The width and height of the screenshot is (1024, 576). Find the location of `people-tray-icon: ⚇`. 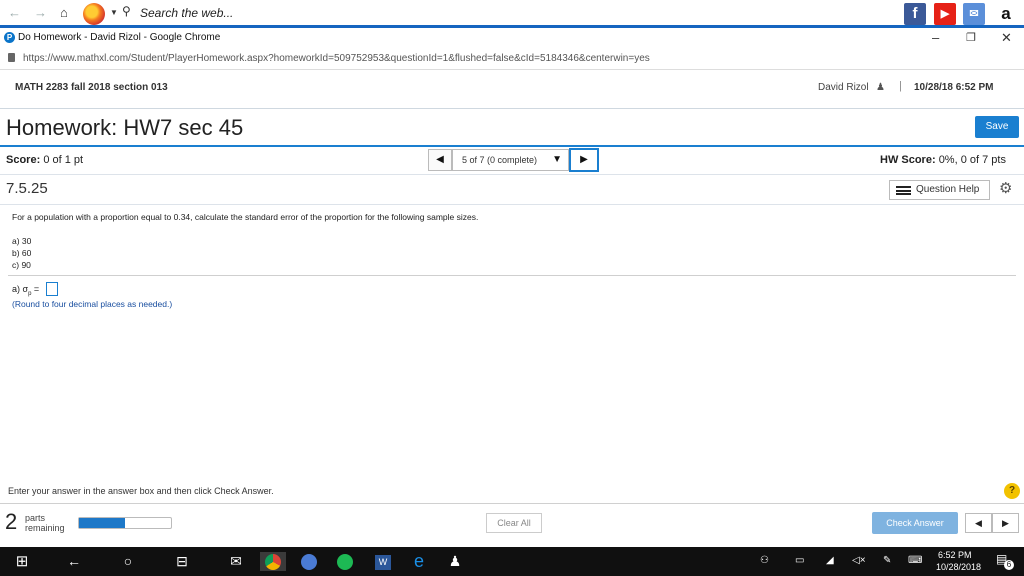

people-tray-icon: ⚇ is located at coordinates (764, 560).